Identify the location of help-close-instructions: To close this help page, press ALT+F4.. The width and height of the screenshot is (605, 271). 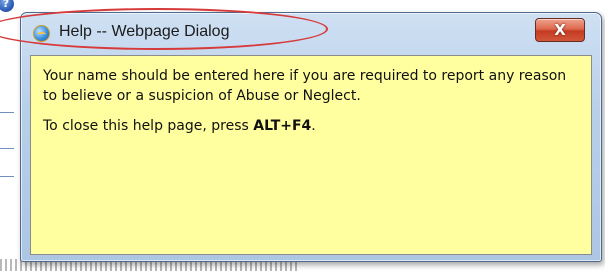
(311, 126).